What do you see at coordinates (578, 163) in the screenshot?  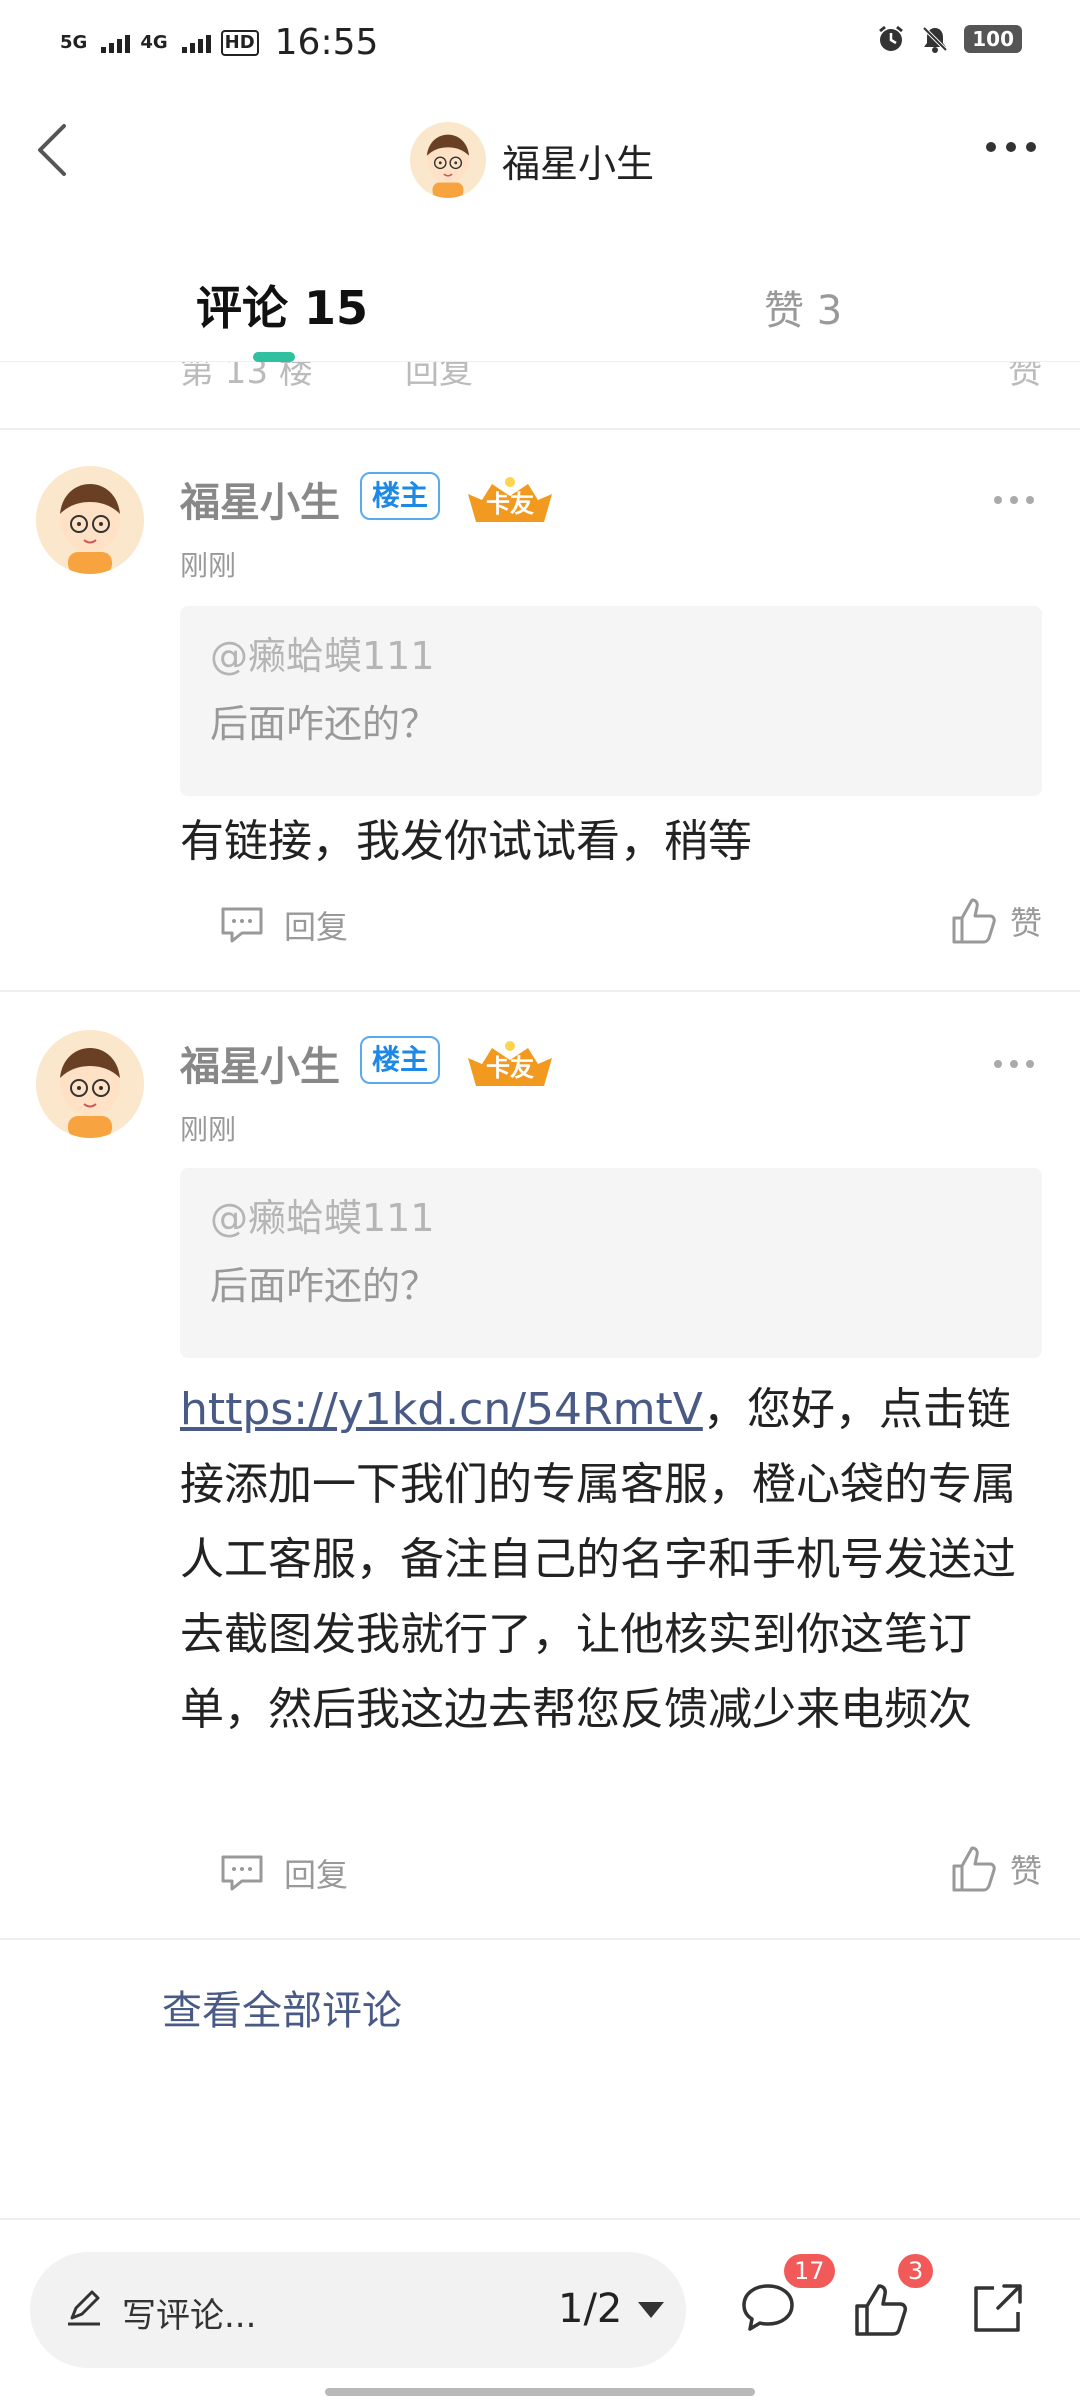 I see `header-username: 福星小生` at bounding box center [578, 163].